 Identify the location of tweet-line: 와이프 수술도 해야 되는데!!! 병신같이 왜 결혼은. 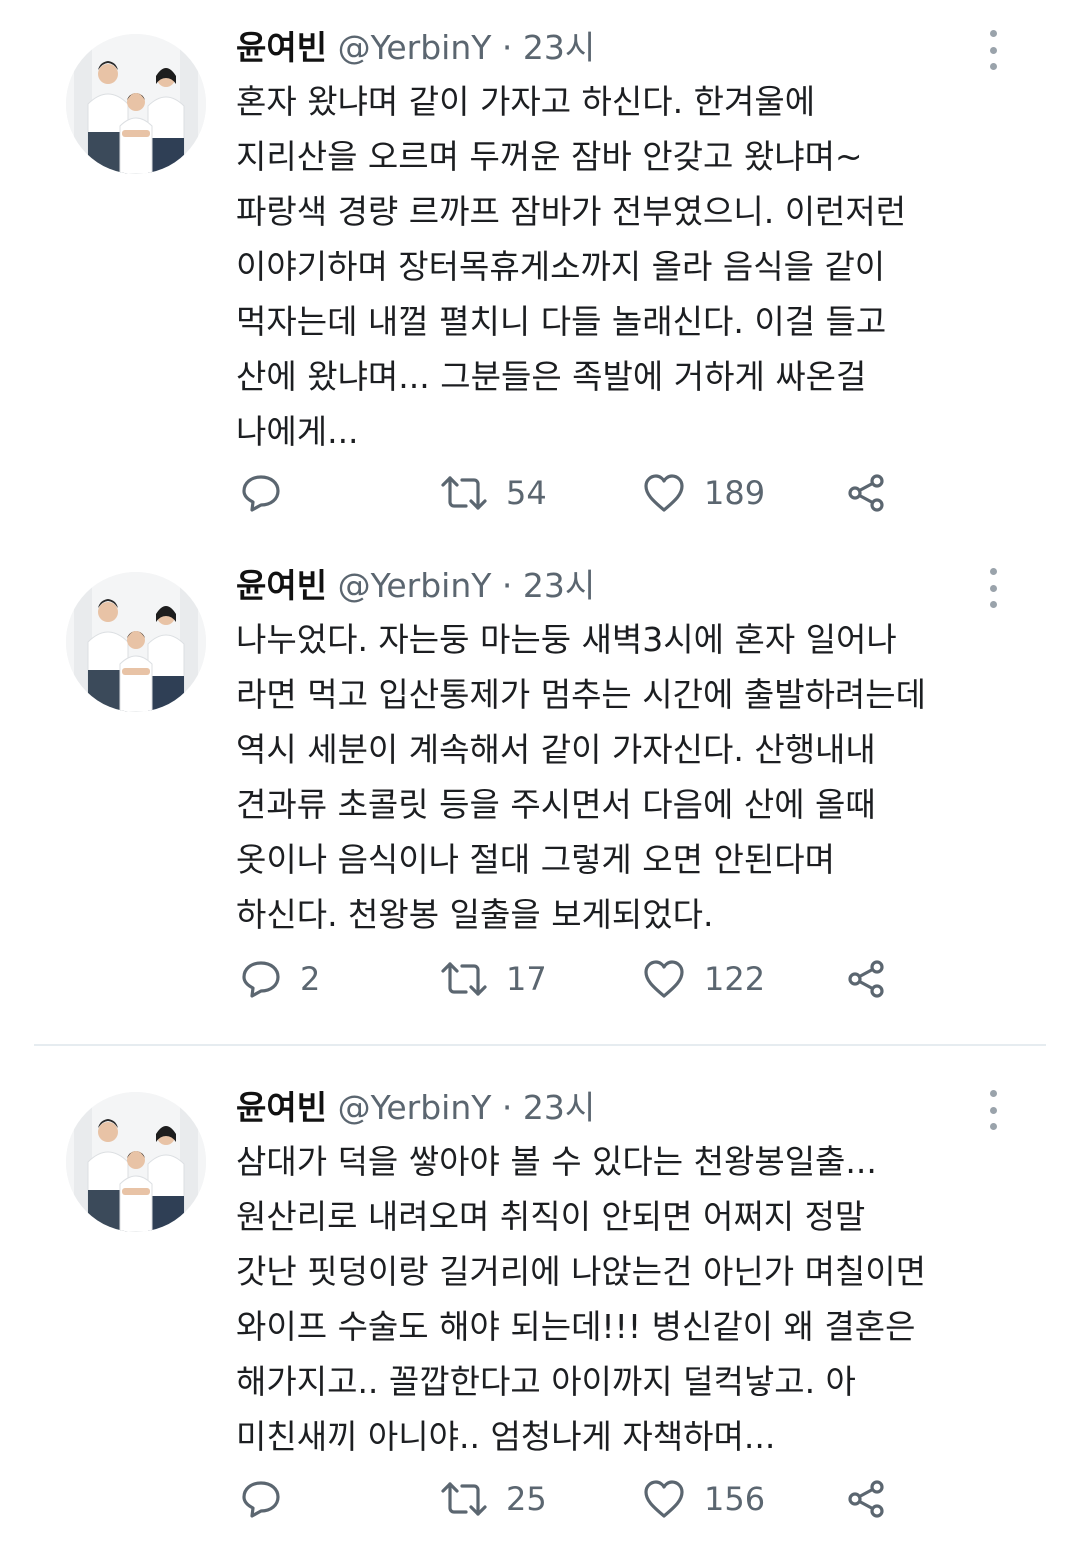
(576, 1326).